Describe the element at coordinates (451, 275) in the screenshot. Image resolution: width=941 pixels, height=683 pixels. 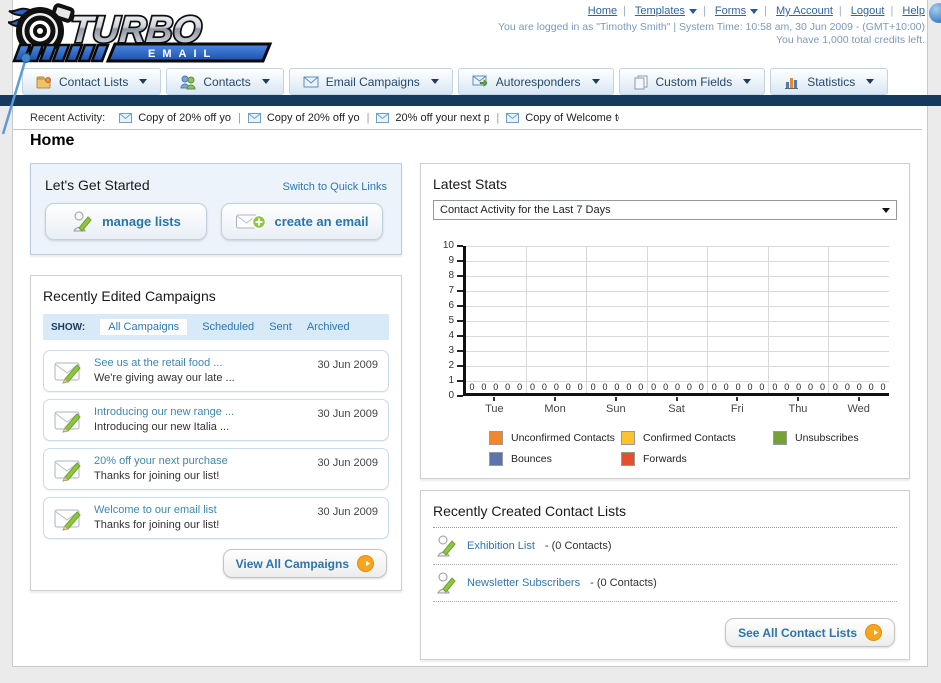
I see `y-axis-tick: 8` at that location.